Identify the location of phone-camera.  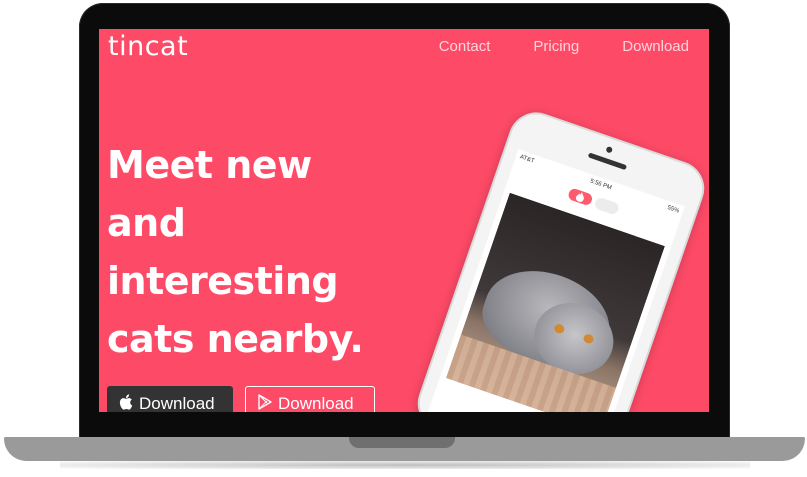
(609, 149).